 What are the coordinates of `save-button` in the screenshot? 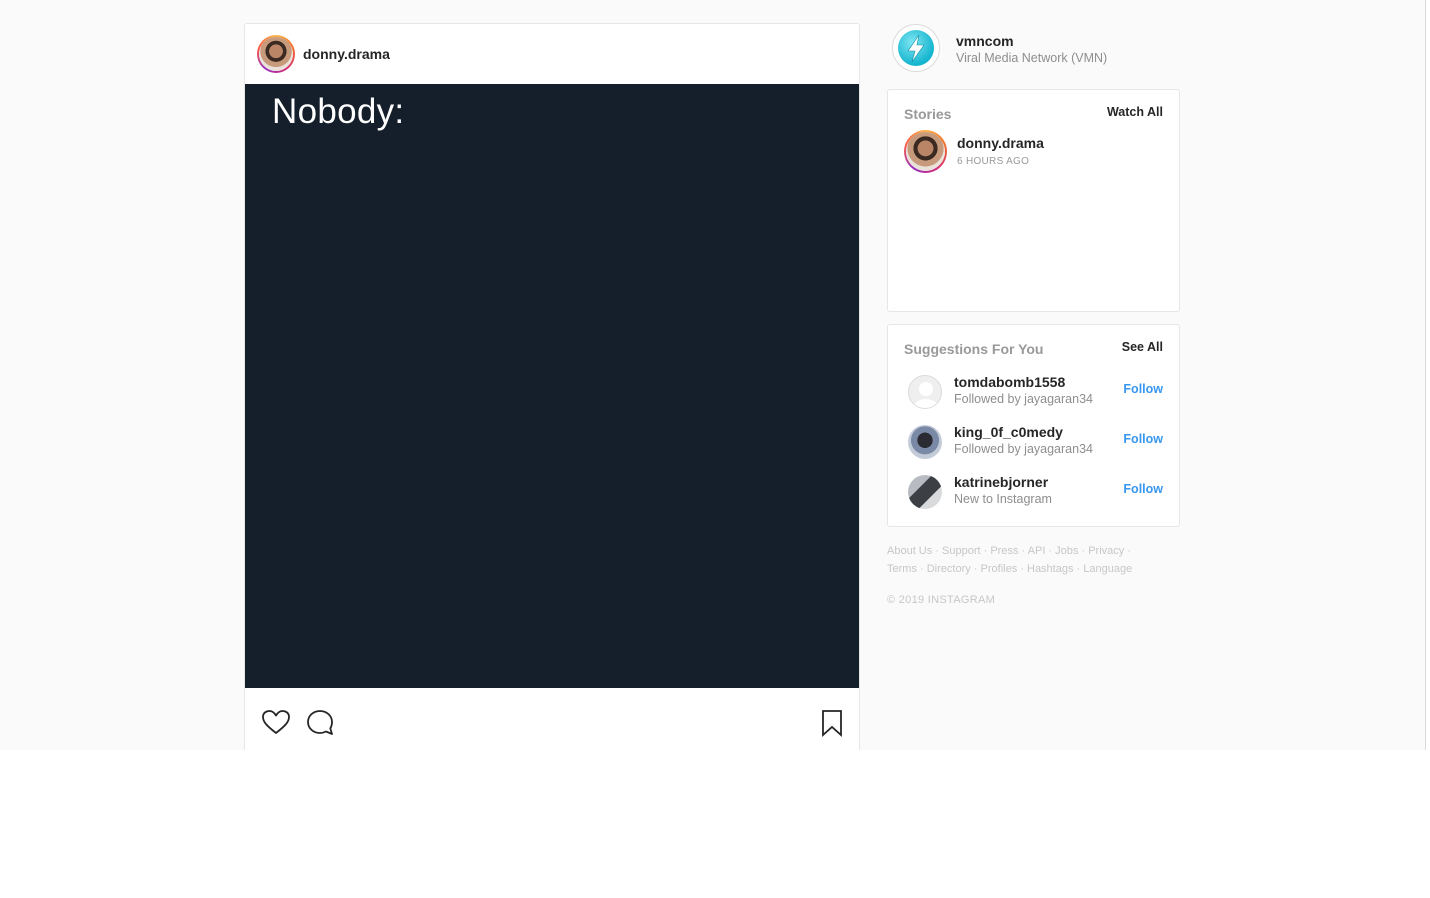 It's located at (832, 723).